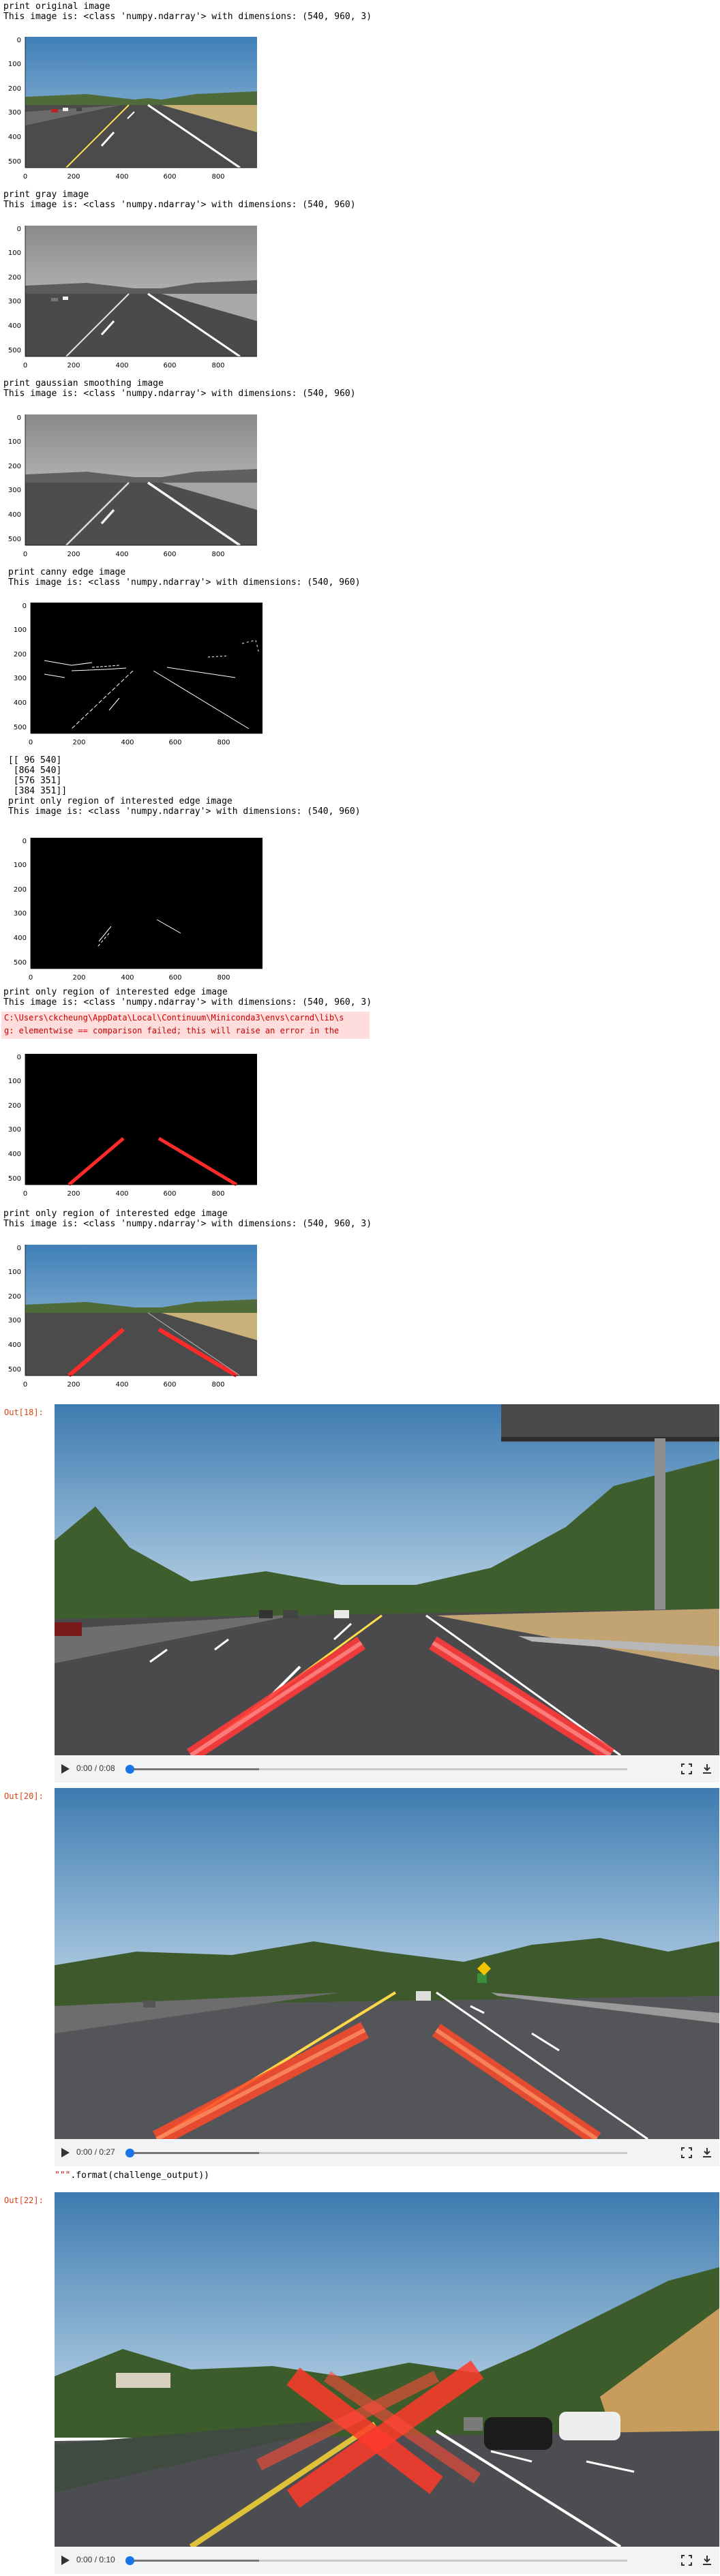  I want to click on original-caption: print original image, so click(56, 7).